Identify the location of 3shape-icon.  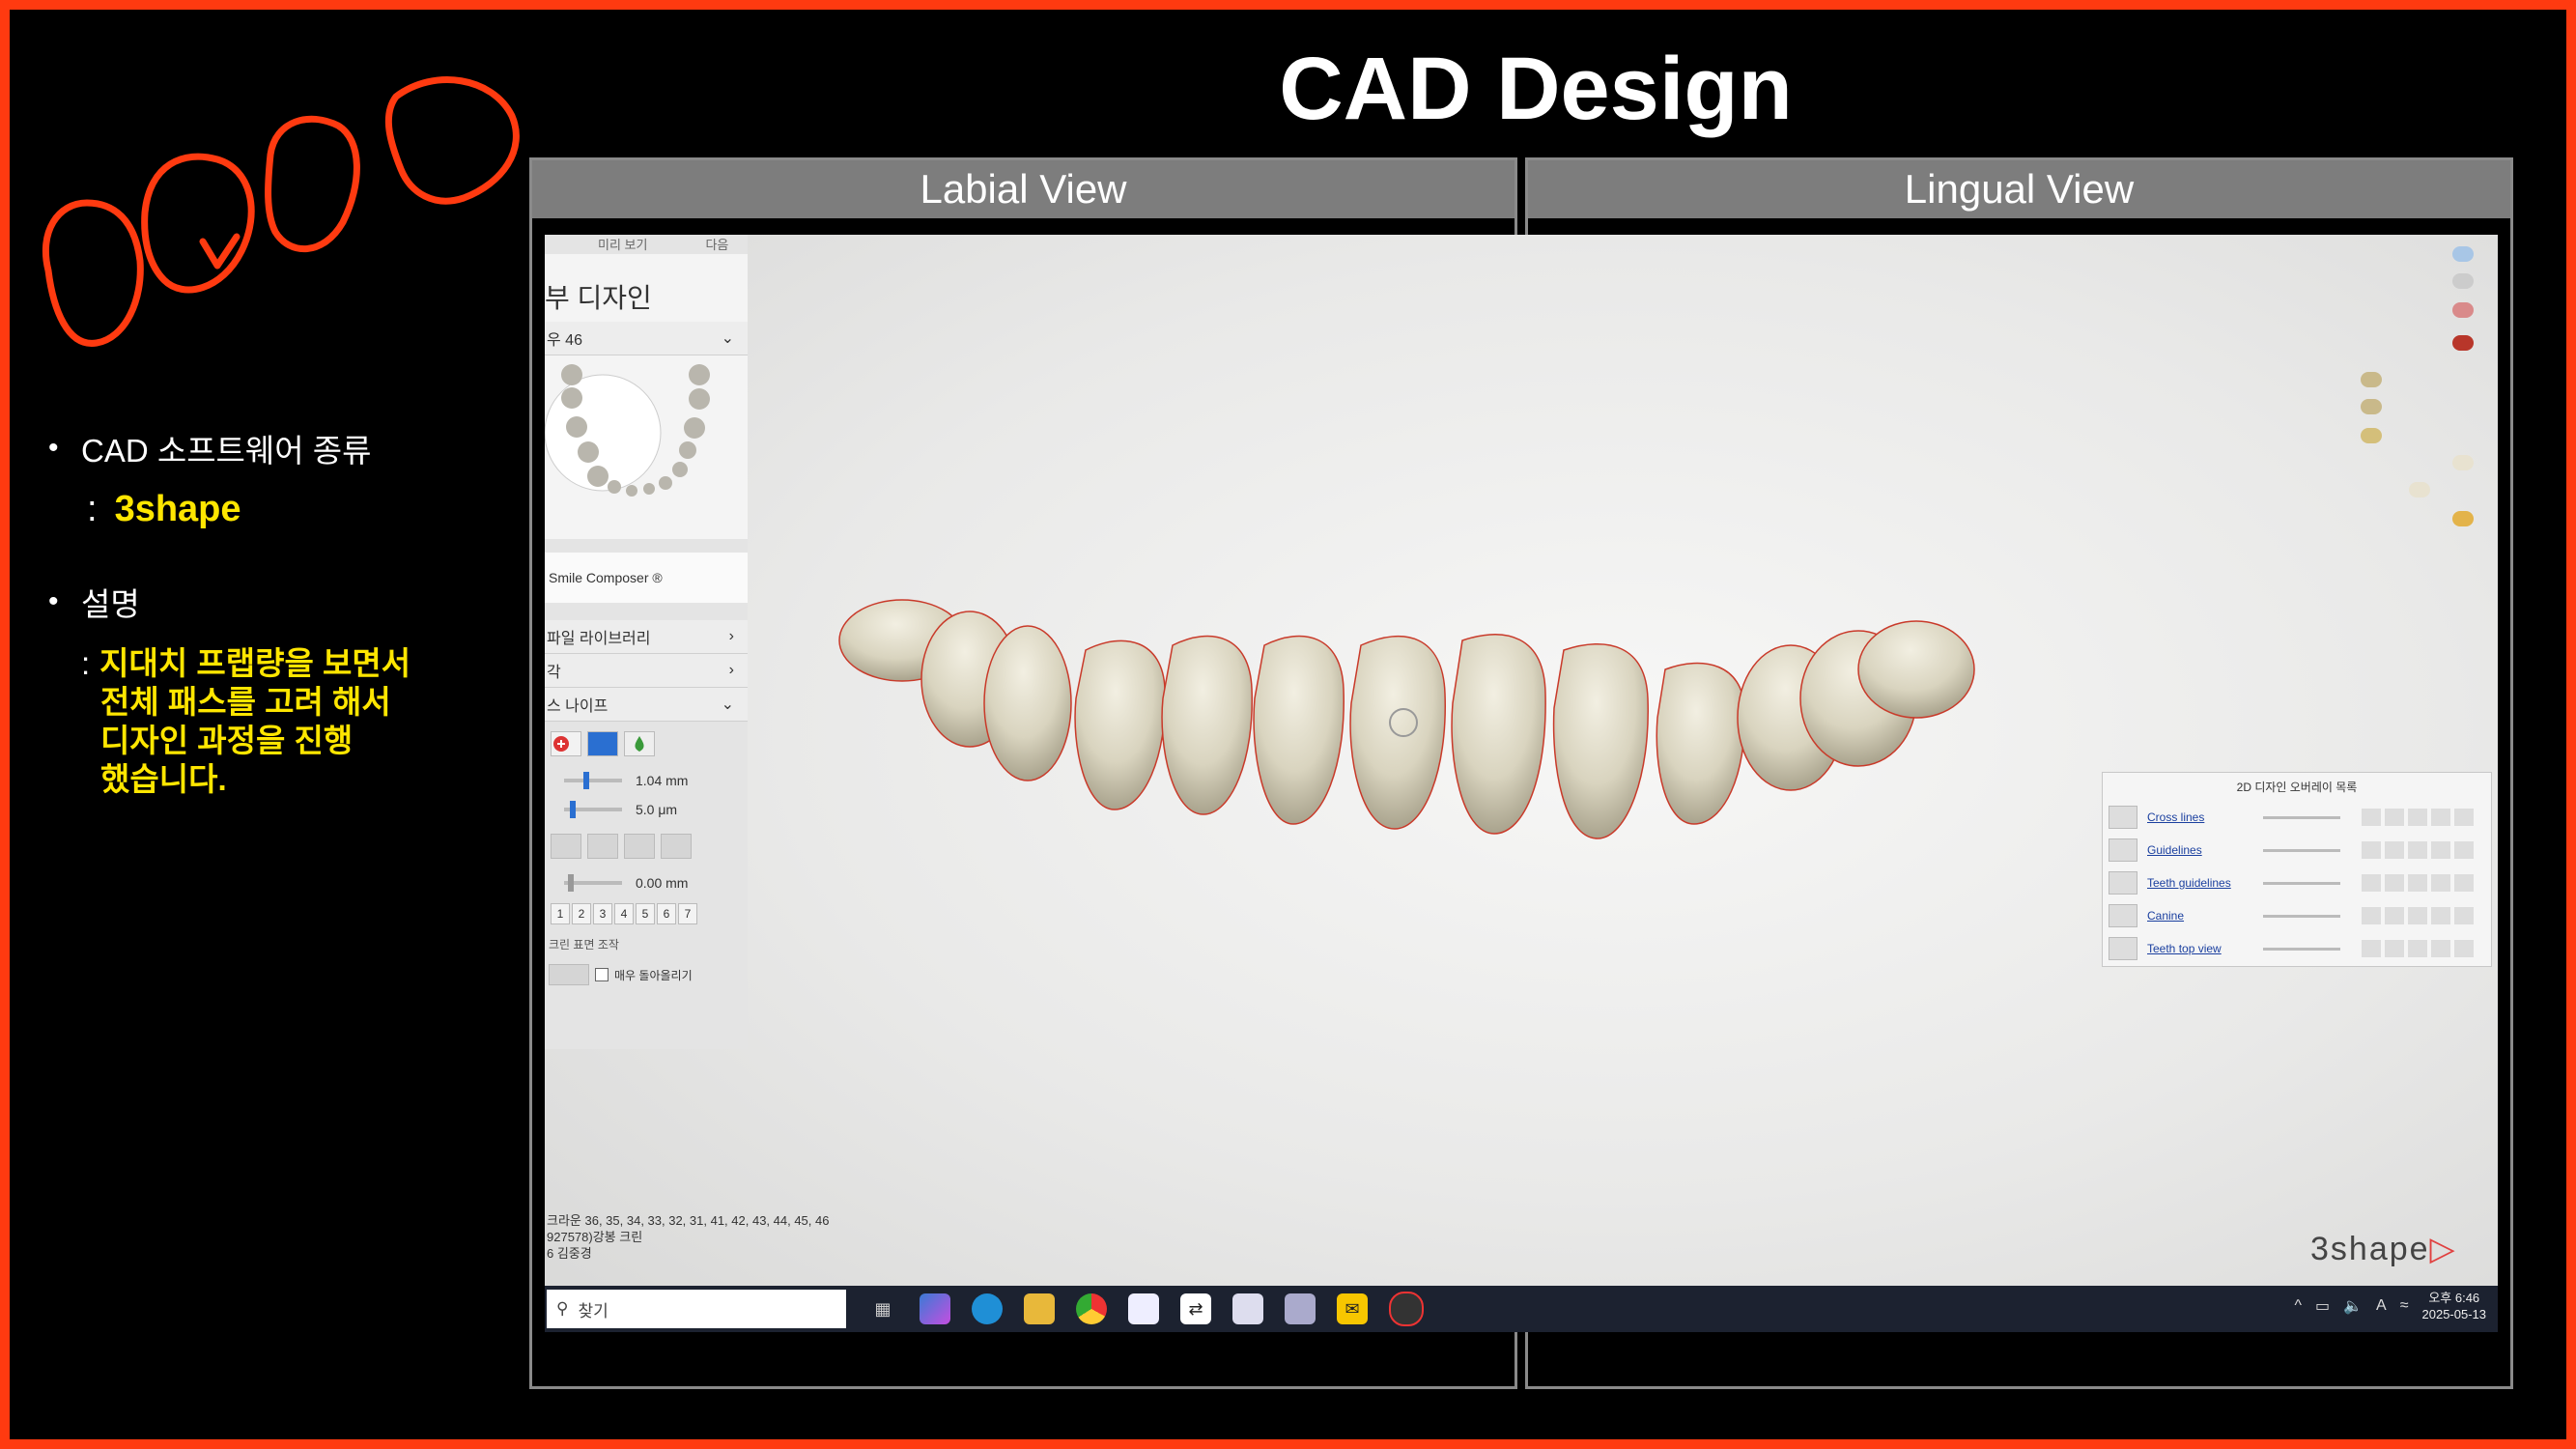
(1406, 1309).